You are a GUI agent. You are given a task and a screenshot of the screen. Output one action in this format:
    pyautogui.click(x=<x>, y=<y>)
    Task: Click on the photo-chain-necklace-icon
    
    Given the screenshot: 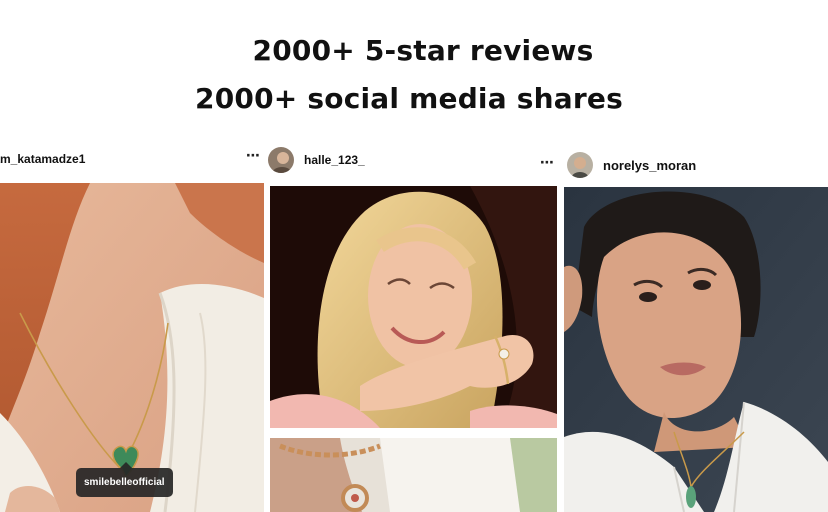 What is the action you would take?
    pyautogui.click(x=413, y=475)
    